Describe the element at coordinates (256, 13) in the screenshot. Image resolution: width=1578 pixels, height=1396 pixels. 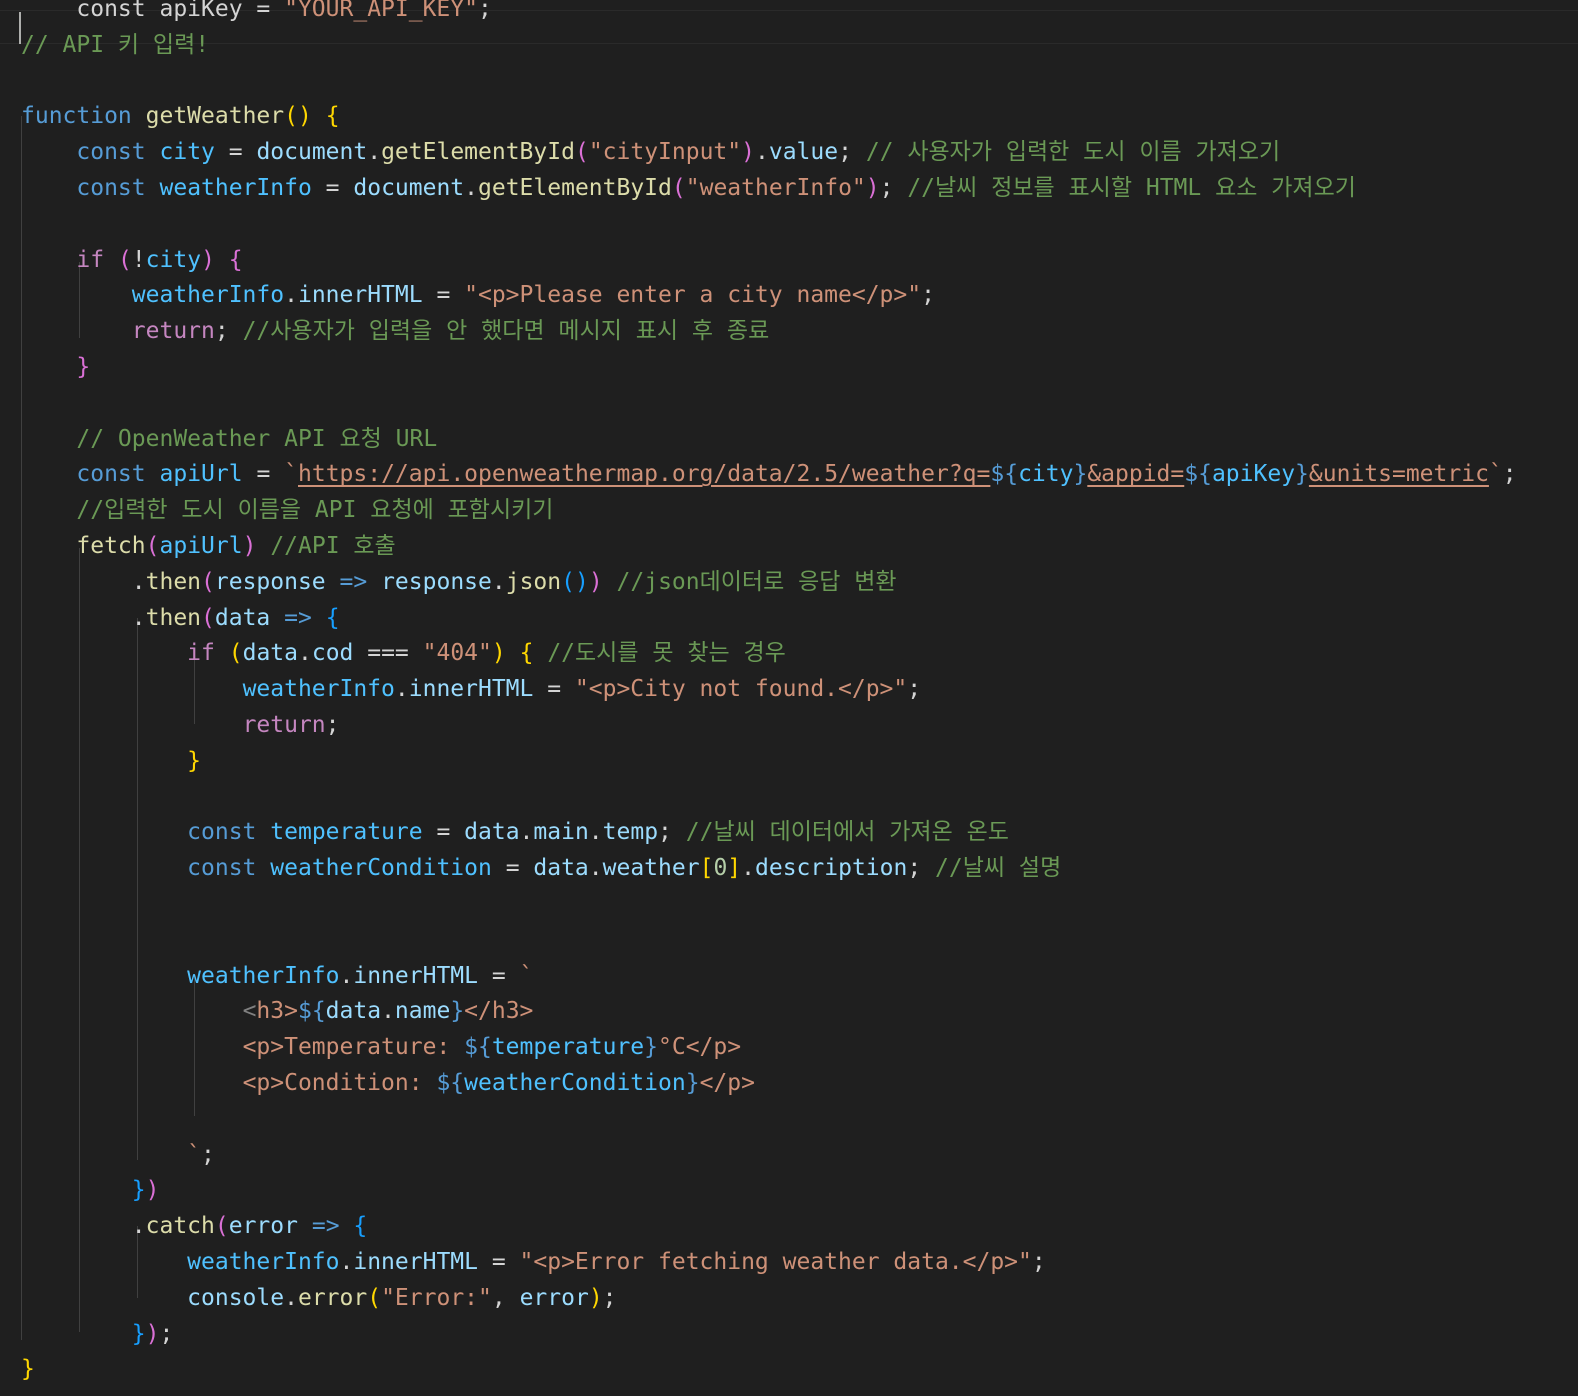
I see `code-line: const apiKey = "YOUR_API_KEY";` at that location.